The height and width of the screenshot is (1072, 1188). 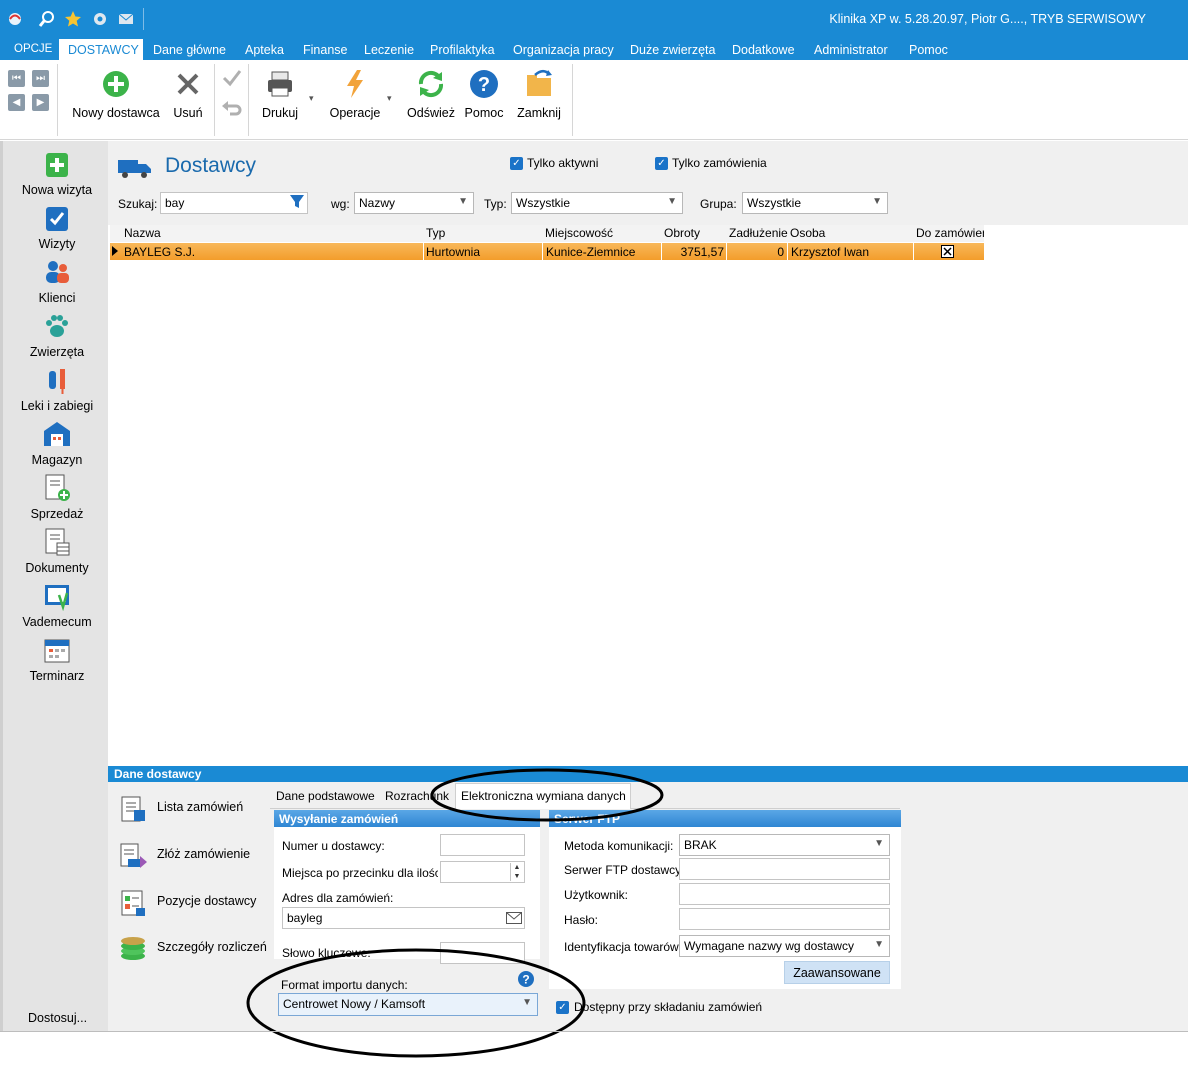 What do you see at coordinates (57, 272) in the screenshot?
I see `clients-icon` at bounding box center [57, 272].